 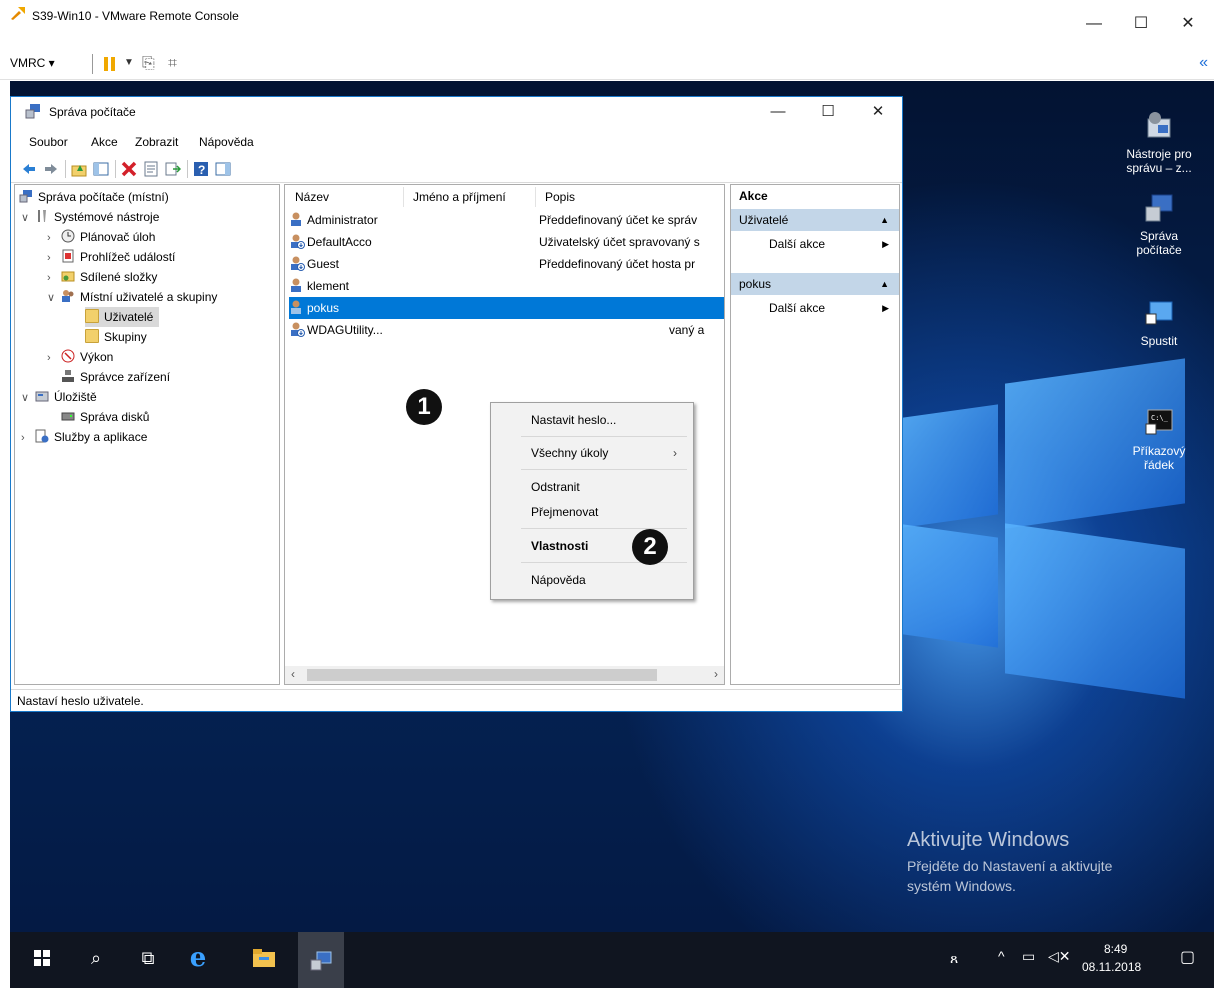 What do you see at coordinates (111, 257) in the screenshot?
I see `tree-item-event-viewer: › Prohlížeč událostí` at bounding box center [111, 257].